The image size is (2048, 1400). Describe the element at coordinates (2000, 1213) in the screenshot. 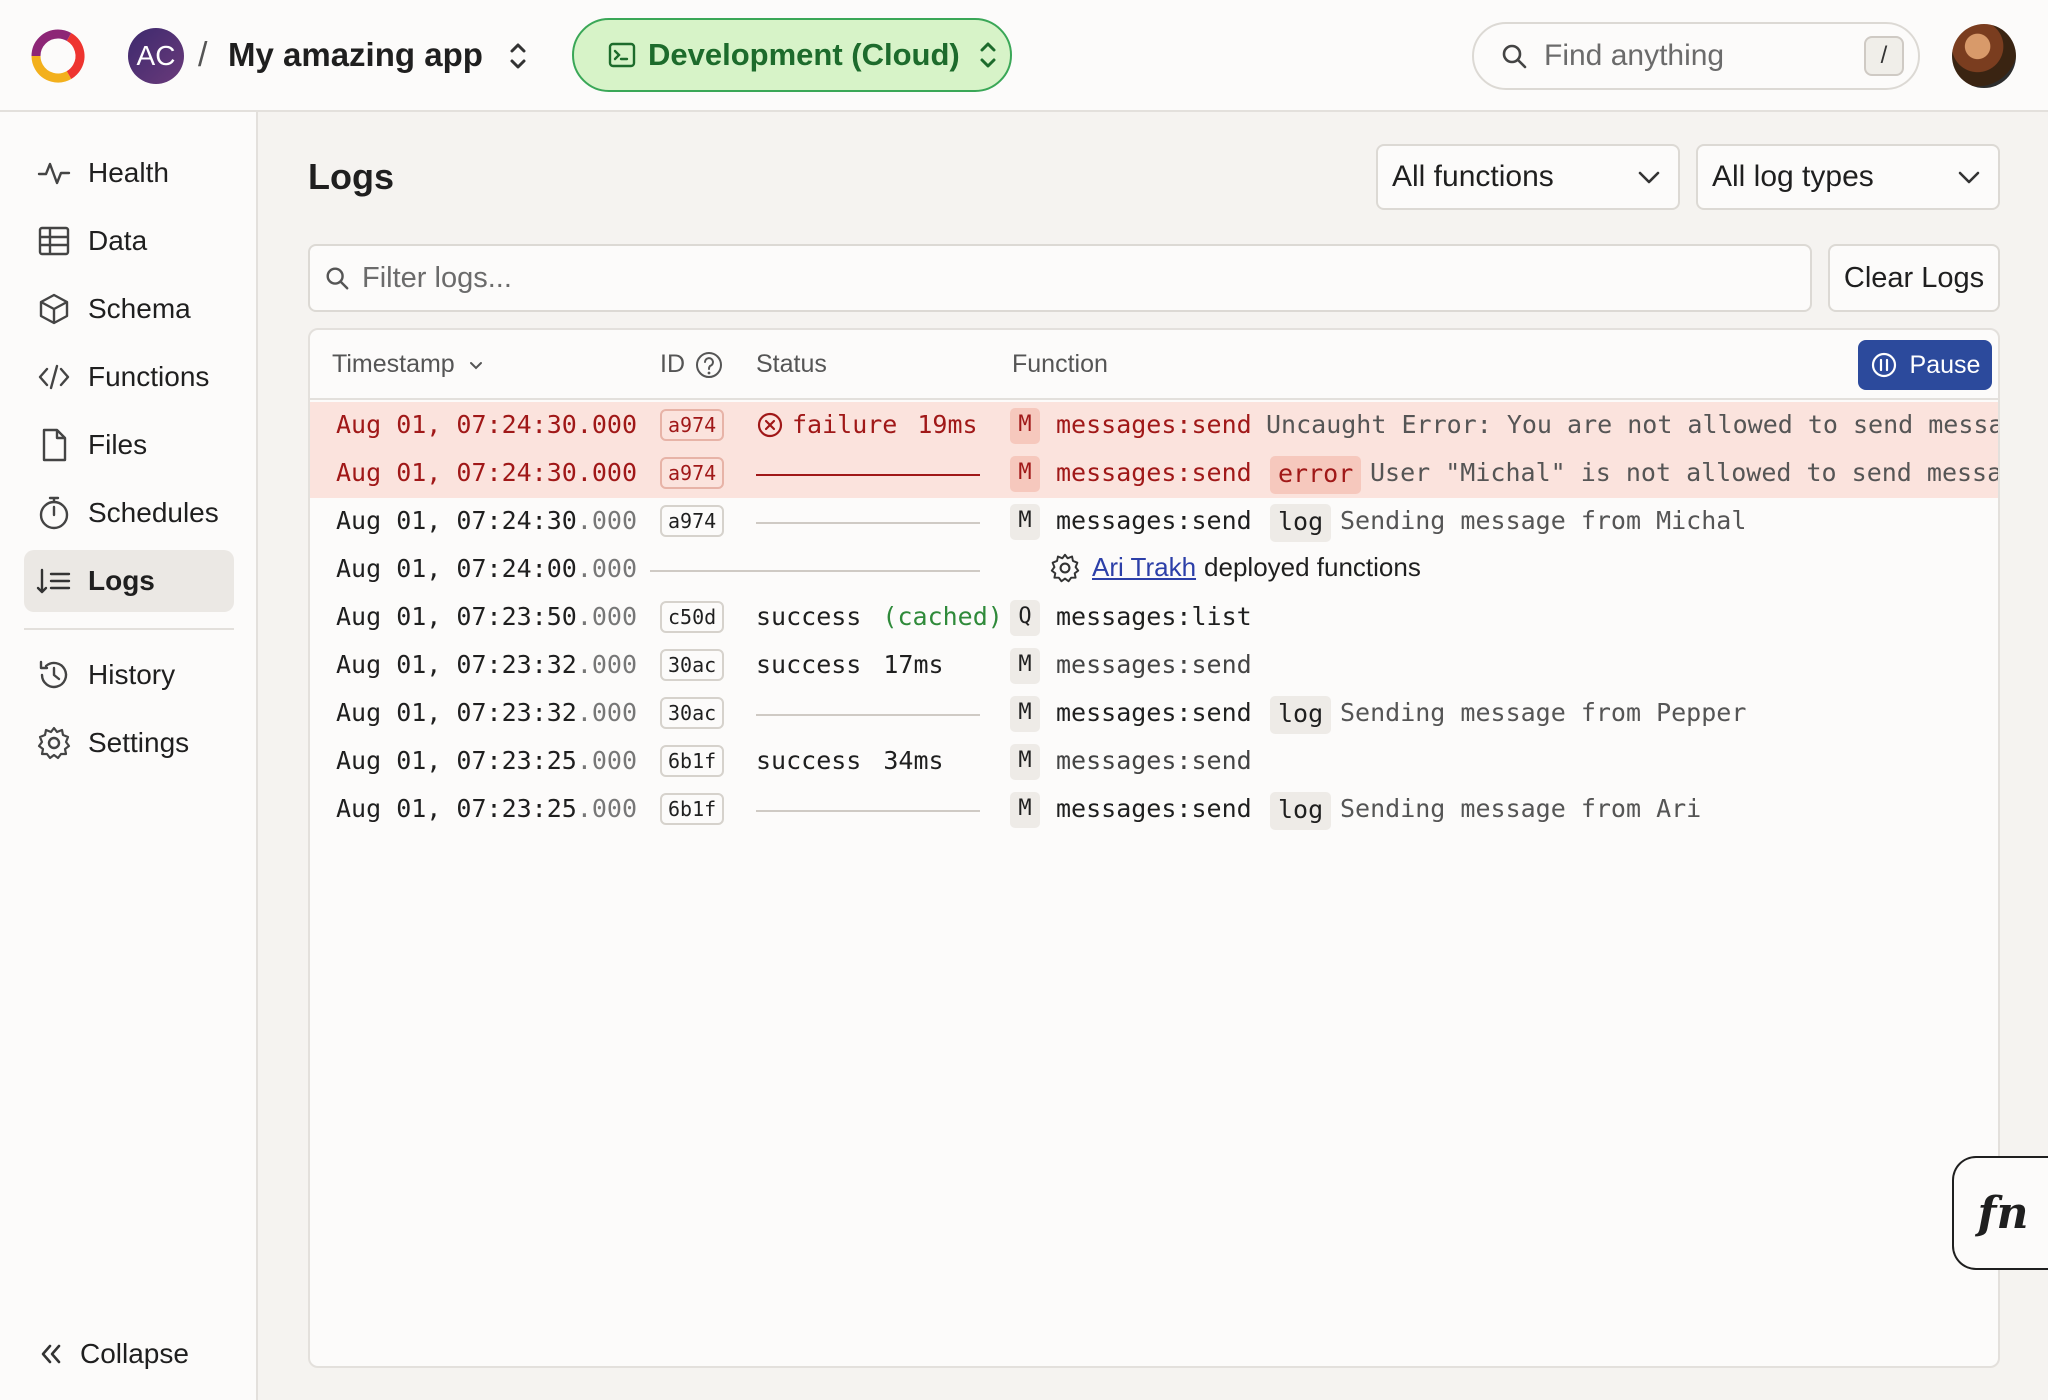

I see `function-runner-button: fn` at that location.